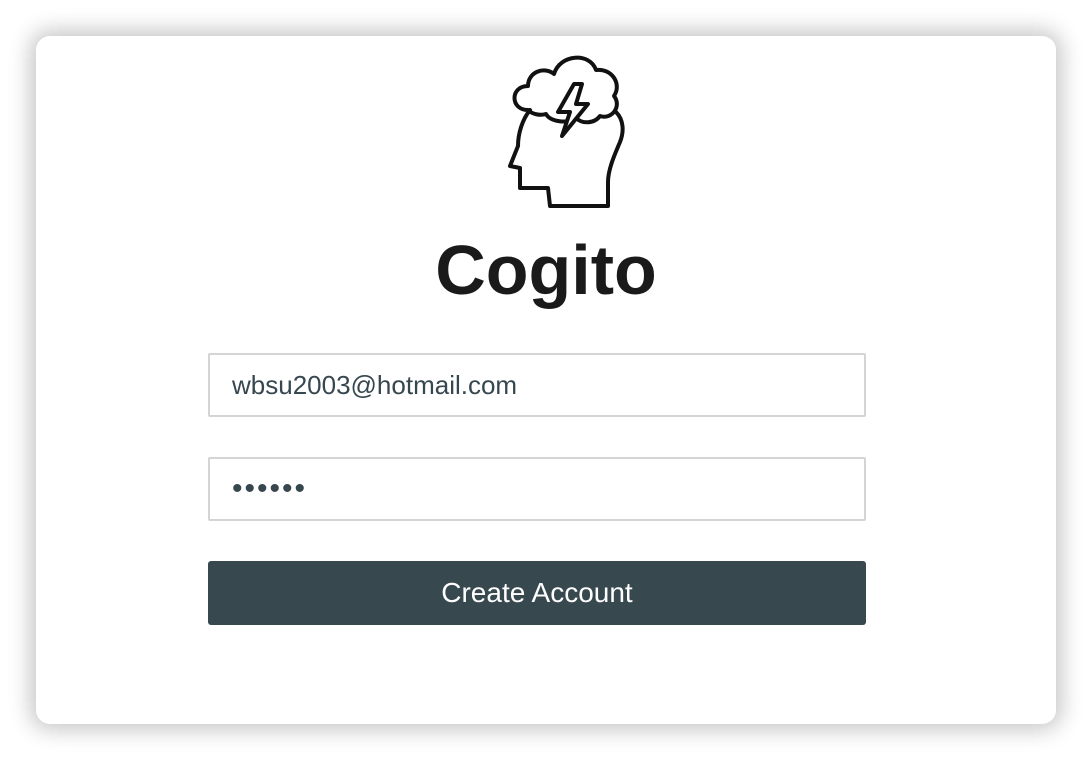 This screenshot has width=1092, height=760. What do you see at coordinates (537, 593) in the screenshot?
I see `create-account-button: Create Account` at bounding box center [537, 593].